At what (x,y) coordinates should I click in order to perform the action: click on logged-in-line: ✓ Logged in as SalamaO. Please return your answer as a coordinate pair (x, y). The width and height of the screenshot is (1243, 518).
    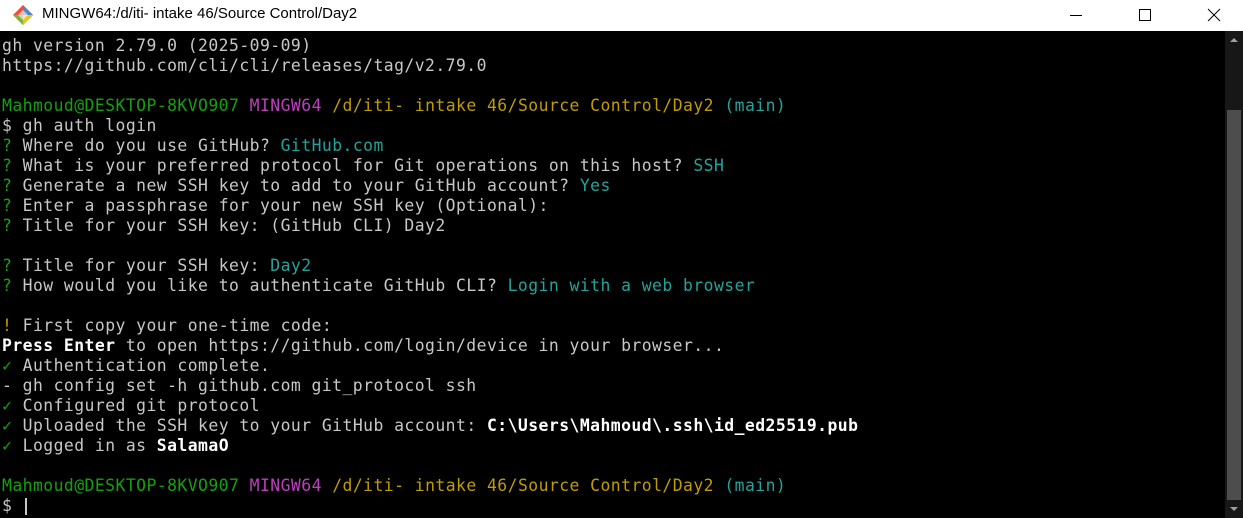
    Looking at the image, I should click on (115, 446).